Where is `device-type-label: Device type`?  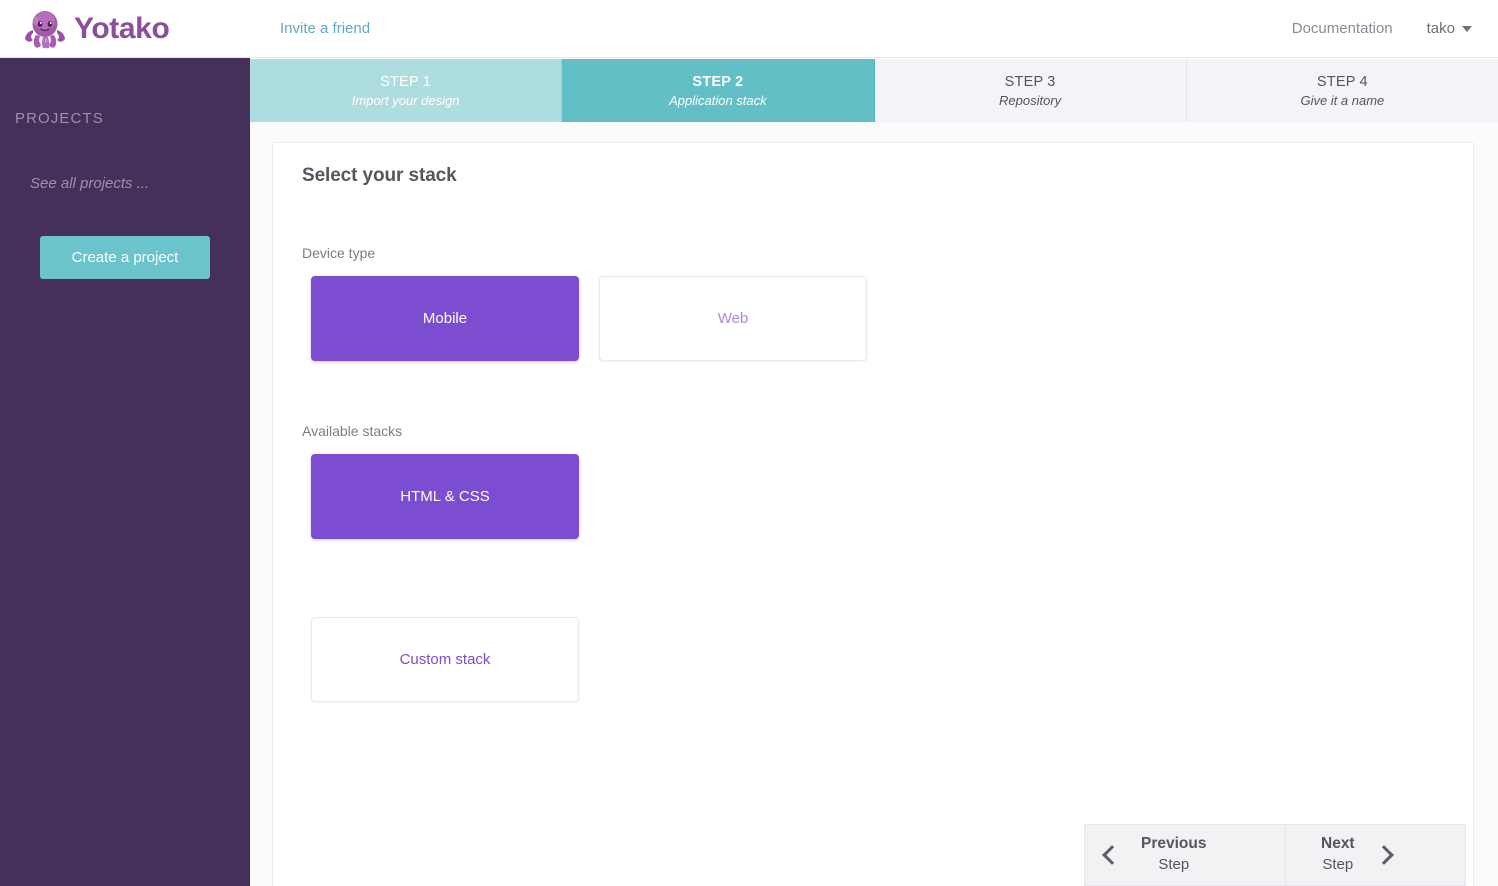
device-type-label: Device type is located at coordinates (339, 253).